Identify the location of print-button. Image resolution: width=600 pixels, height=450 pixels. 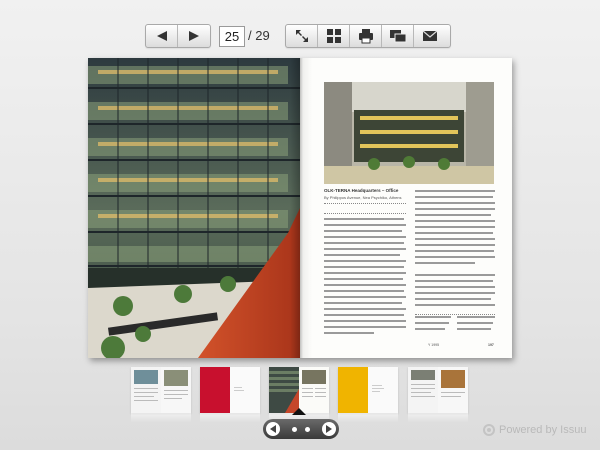
(366, 36).